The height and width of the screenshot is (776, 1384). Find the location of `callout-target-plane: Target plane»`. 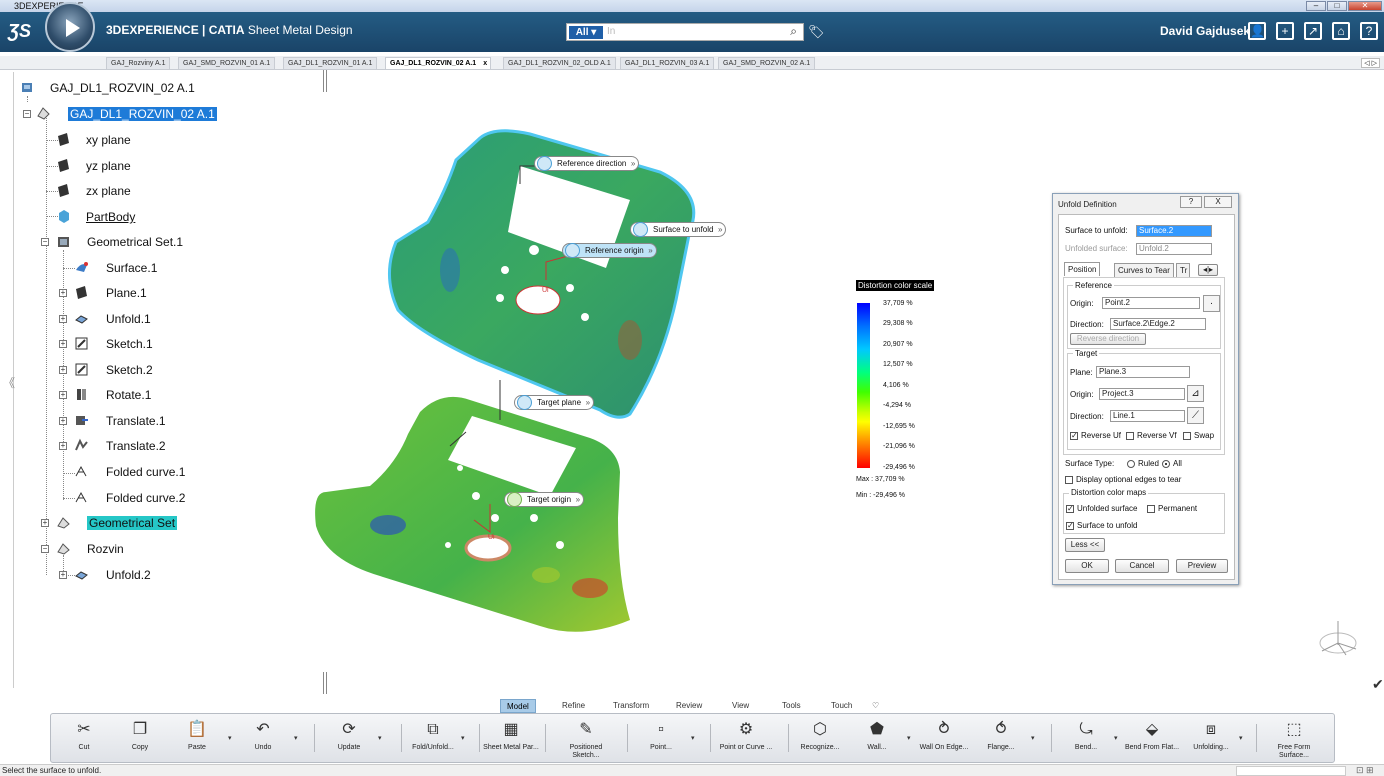

callout-target-plane: Target plane» is located at coordinates (554, 402).